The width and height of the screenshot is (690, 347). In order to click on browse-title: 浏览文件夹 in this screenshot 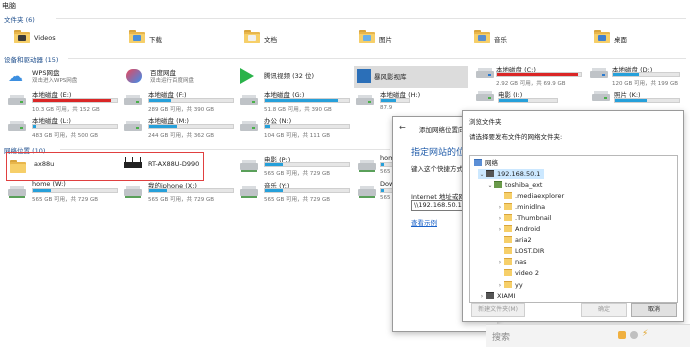, I will do `click(485, 122)`.